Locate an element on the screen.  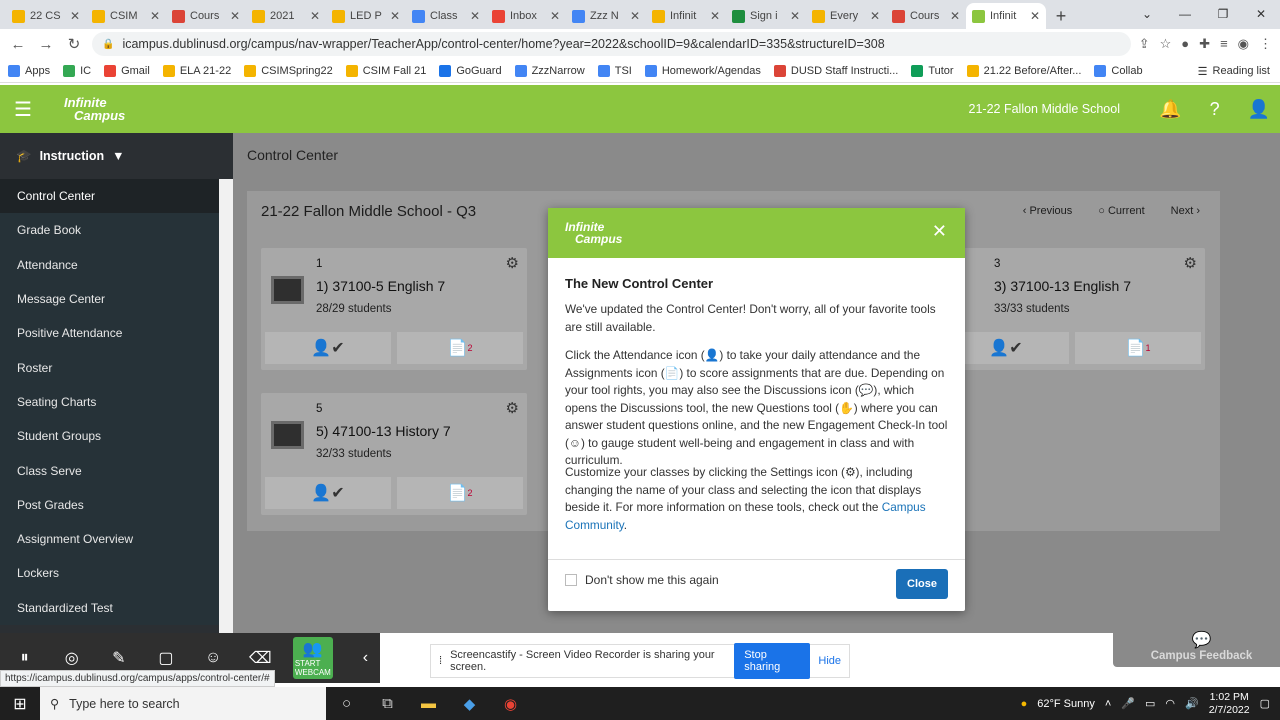
cortana-icon: ○ is located at coordinates (346, 703).